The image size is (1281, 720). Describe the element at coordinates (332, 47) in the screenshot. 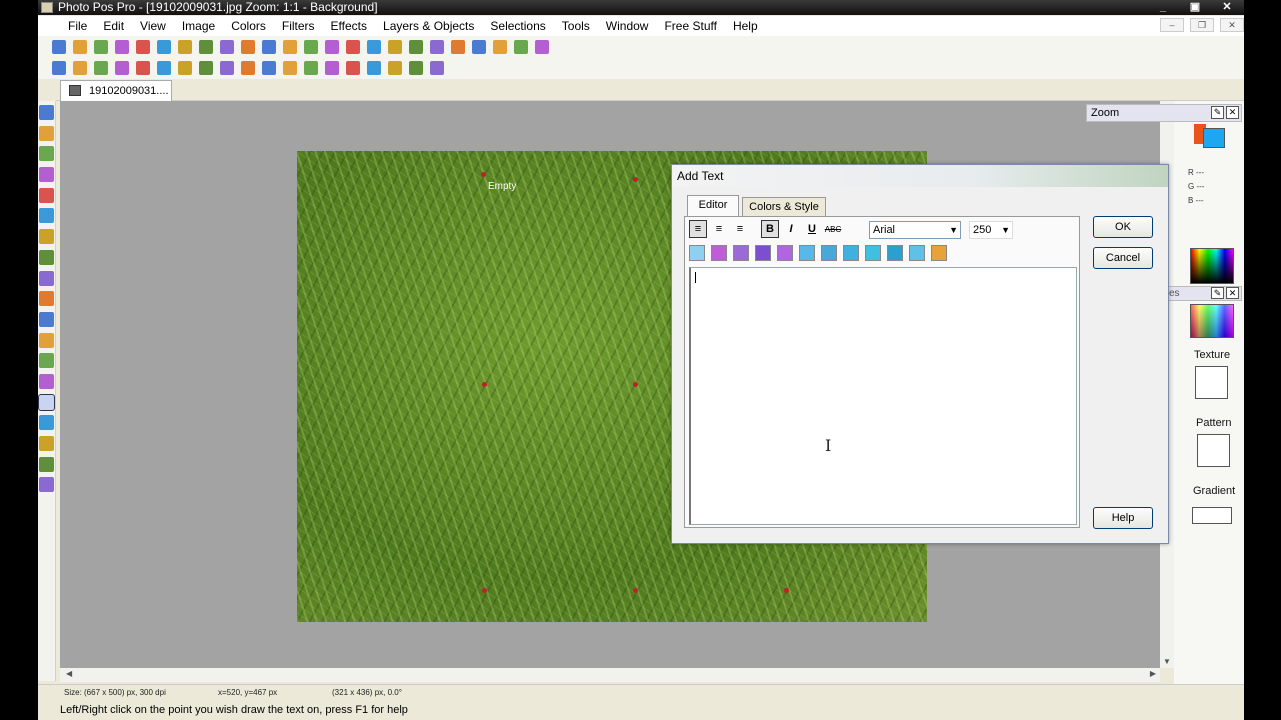

I see `paste-layer-icon` at that location.